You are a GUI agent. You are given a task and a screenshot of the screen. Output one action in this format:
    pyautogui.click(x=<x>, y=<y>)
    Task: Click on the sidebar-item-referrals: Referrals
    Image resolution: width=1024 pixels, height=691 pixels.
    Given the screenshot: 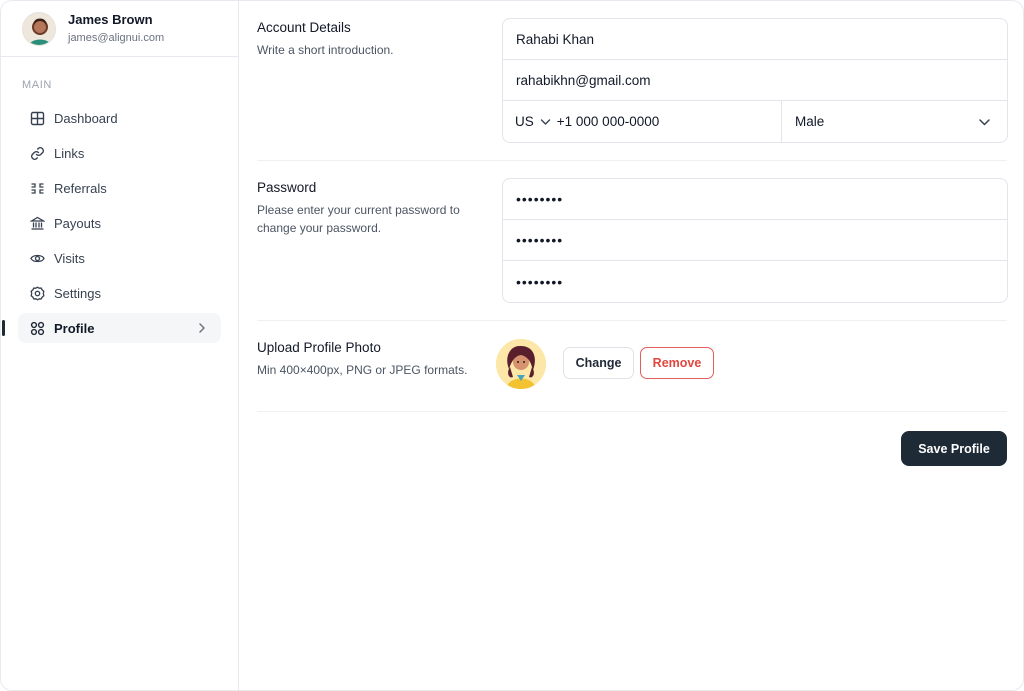 What is the action you would take?
    pyautogui.click(x=119, y=188)
    